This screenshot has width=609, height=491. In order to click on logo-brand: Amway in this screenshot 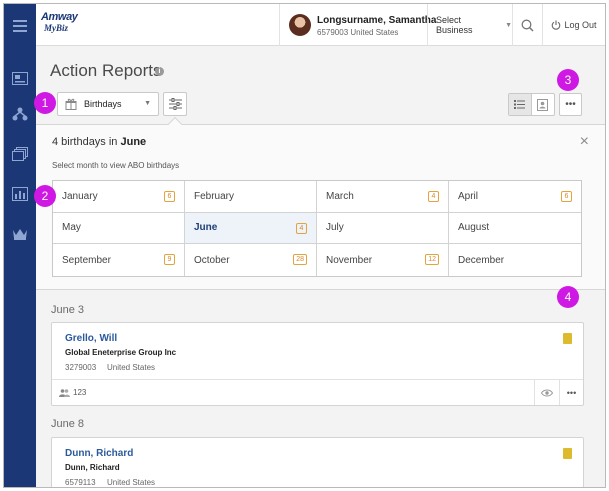, I will do `click(59, 17)`.